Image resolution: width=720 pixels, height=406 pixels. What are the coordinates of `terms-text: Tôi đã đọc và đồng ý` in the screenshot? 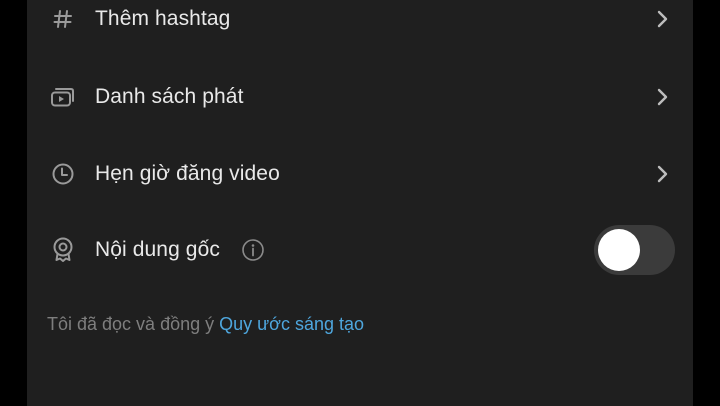 It's located at (133, 324).